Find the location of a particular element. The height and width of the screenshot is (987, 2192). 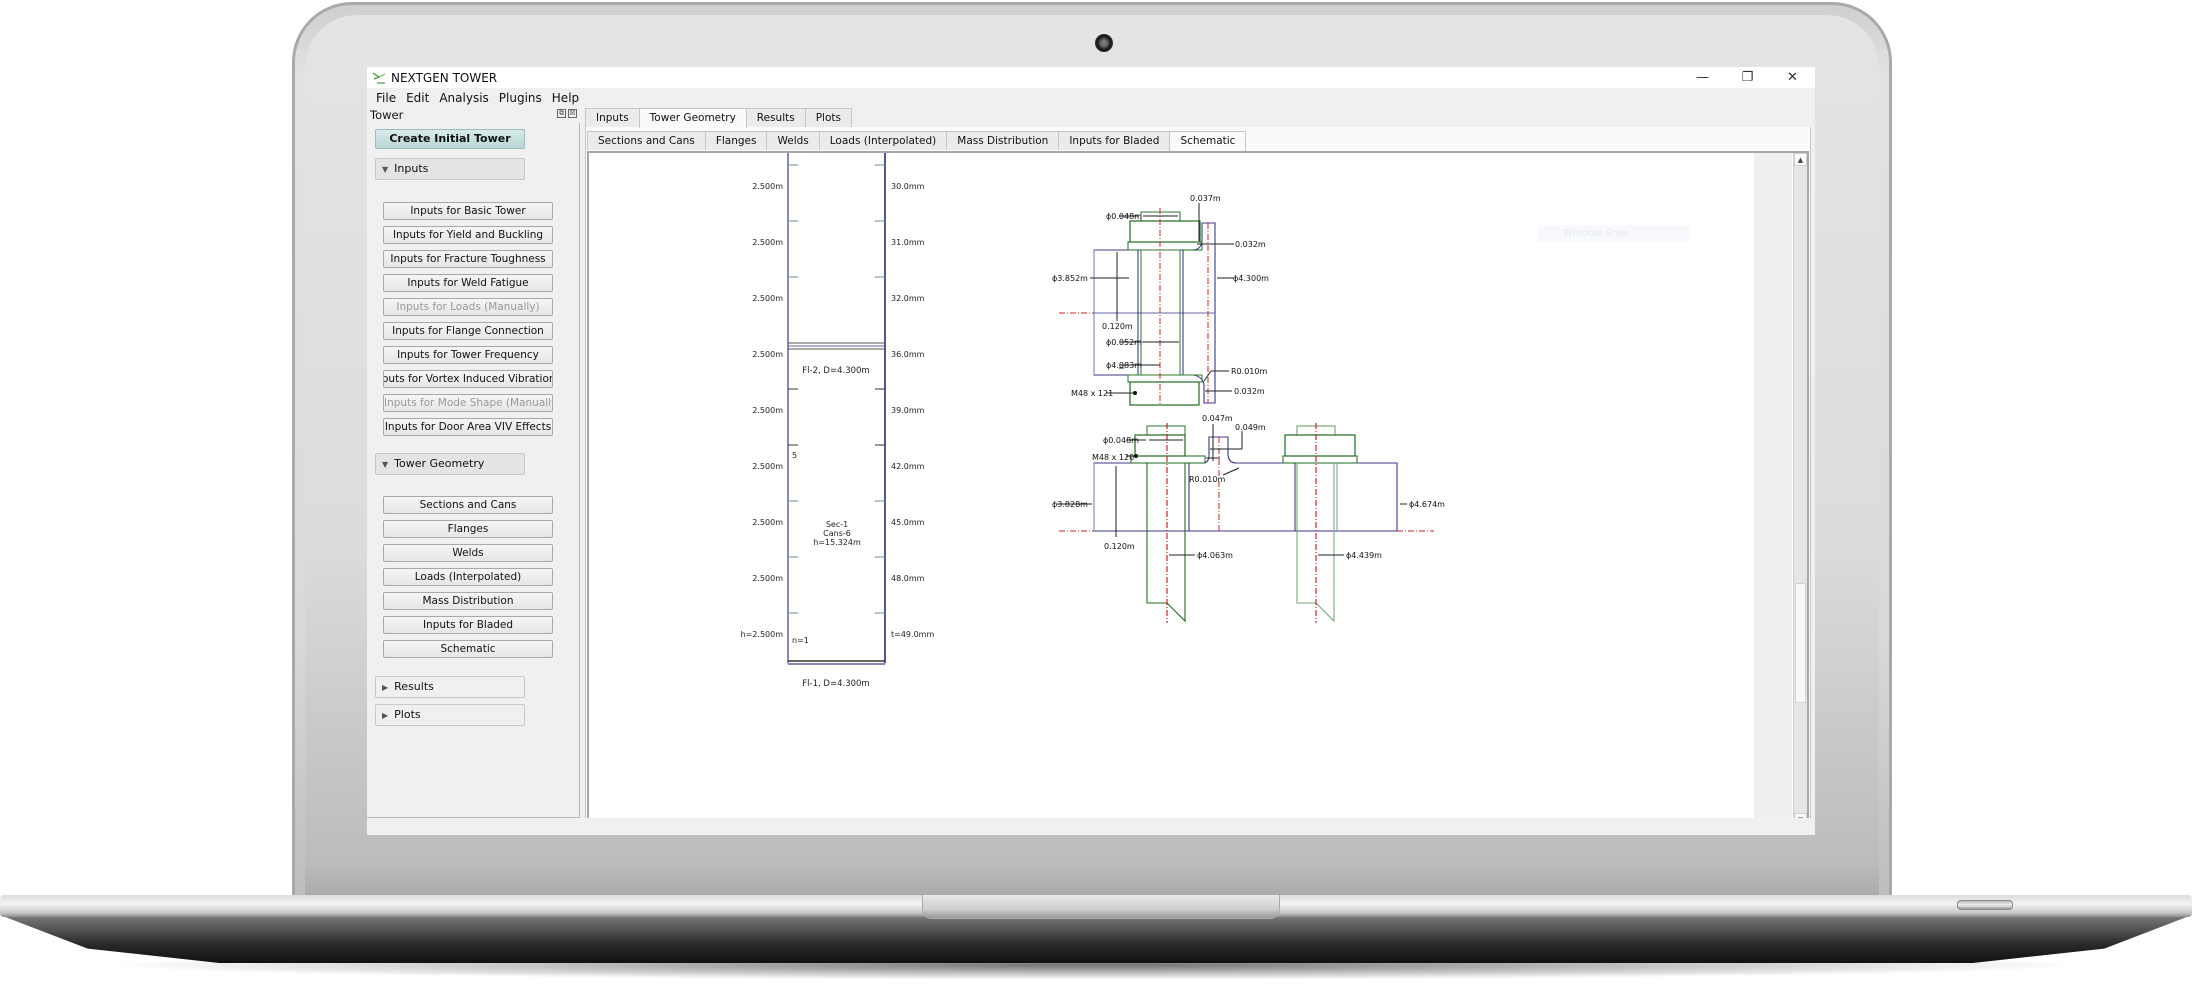

can-thickness-label: 32.0mm is located at coordinates (908, 298).